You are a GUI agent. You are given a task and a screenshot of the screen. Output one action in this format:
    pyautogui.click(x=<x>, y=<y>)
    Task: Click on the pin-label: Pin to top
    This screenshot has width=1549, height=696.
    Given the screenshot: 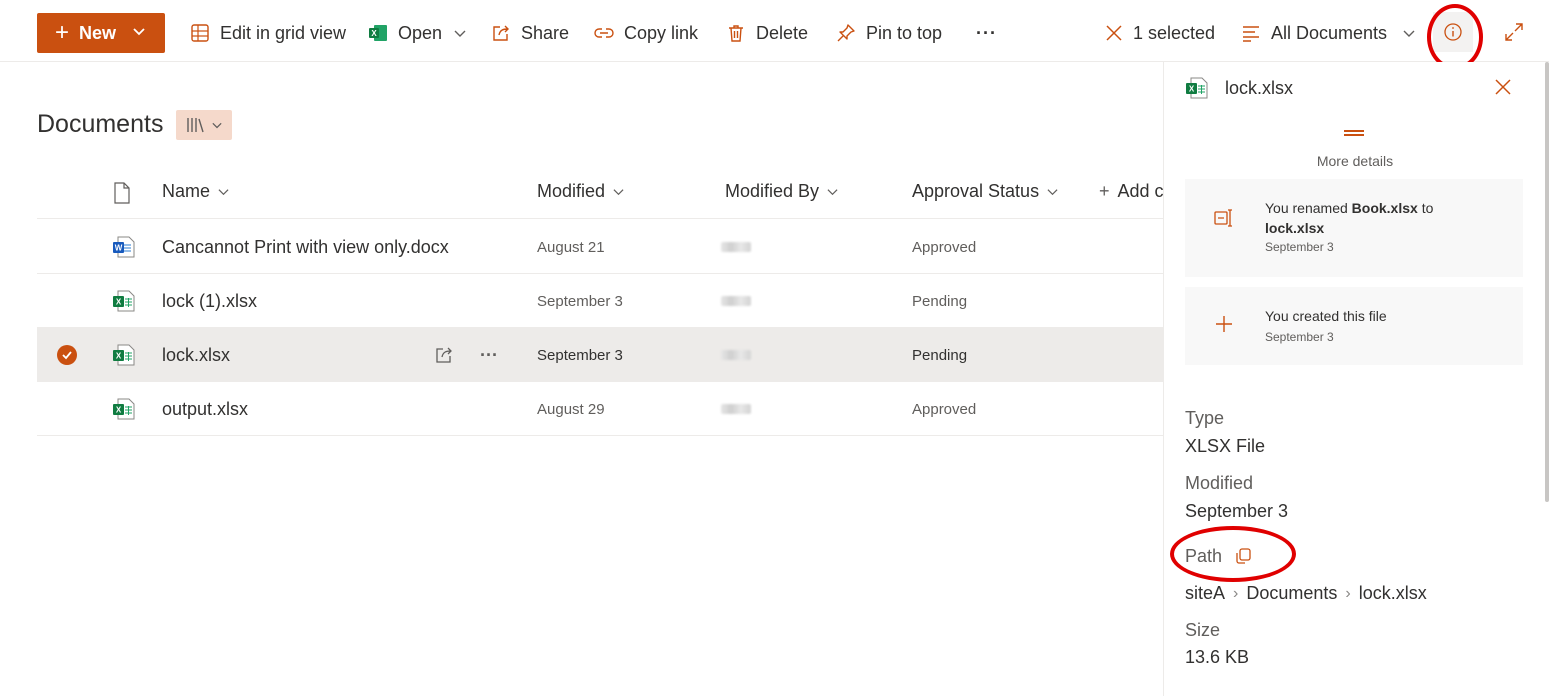 What is the action you would take?
    pyautogui.click(x=904, y=32)
    